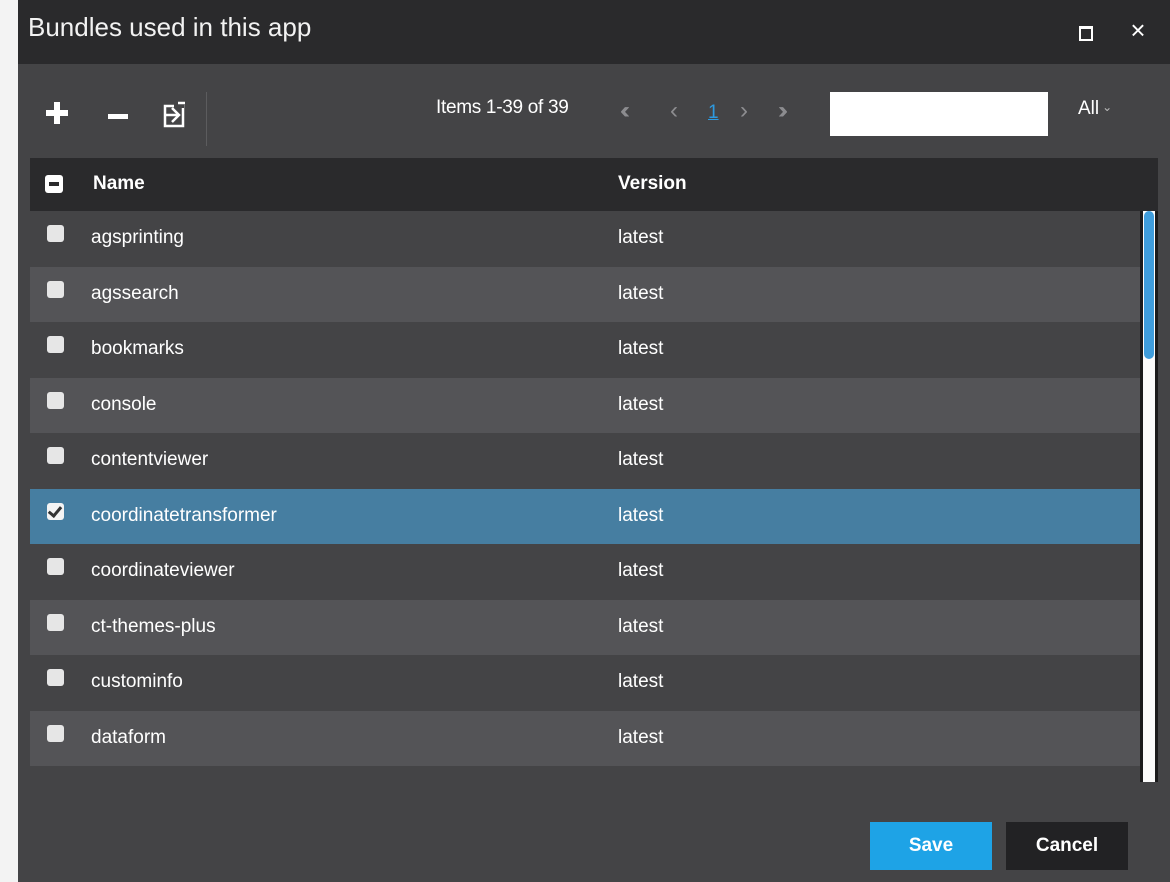 This screenshot has height=882, width=1170. Describe the element at coordinates (184, 515) in the screenshot. I see `cell-name: coordinatetransformer` at that location.